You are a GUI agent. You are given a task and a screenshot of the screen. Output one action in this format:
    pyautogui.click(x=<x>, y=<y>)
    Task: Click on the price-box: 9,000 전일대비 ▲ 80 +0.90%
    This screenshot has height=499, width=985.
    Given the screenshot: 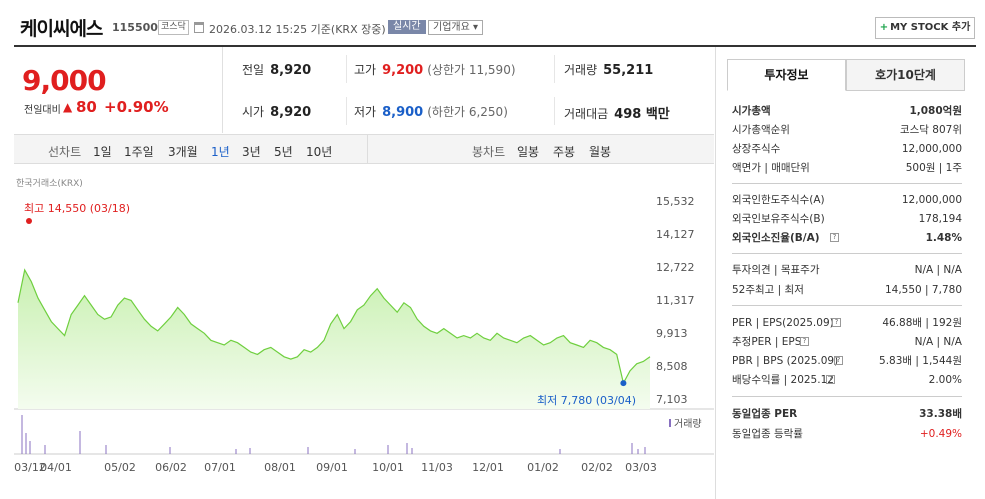 What is the action you would take?
    pyautogui.click(x=118, y=90)
    